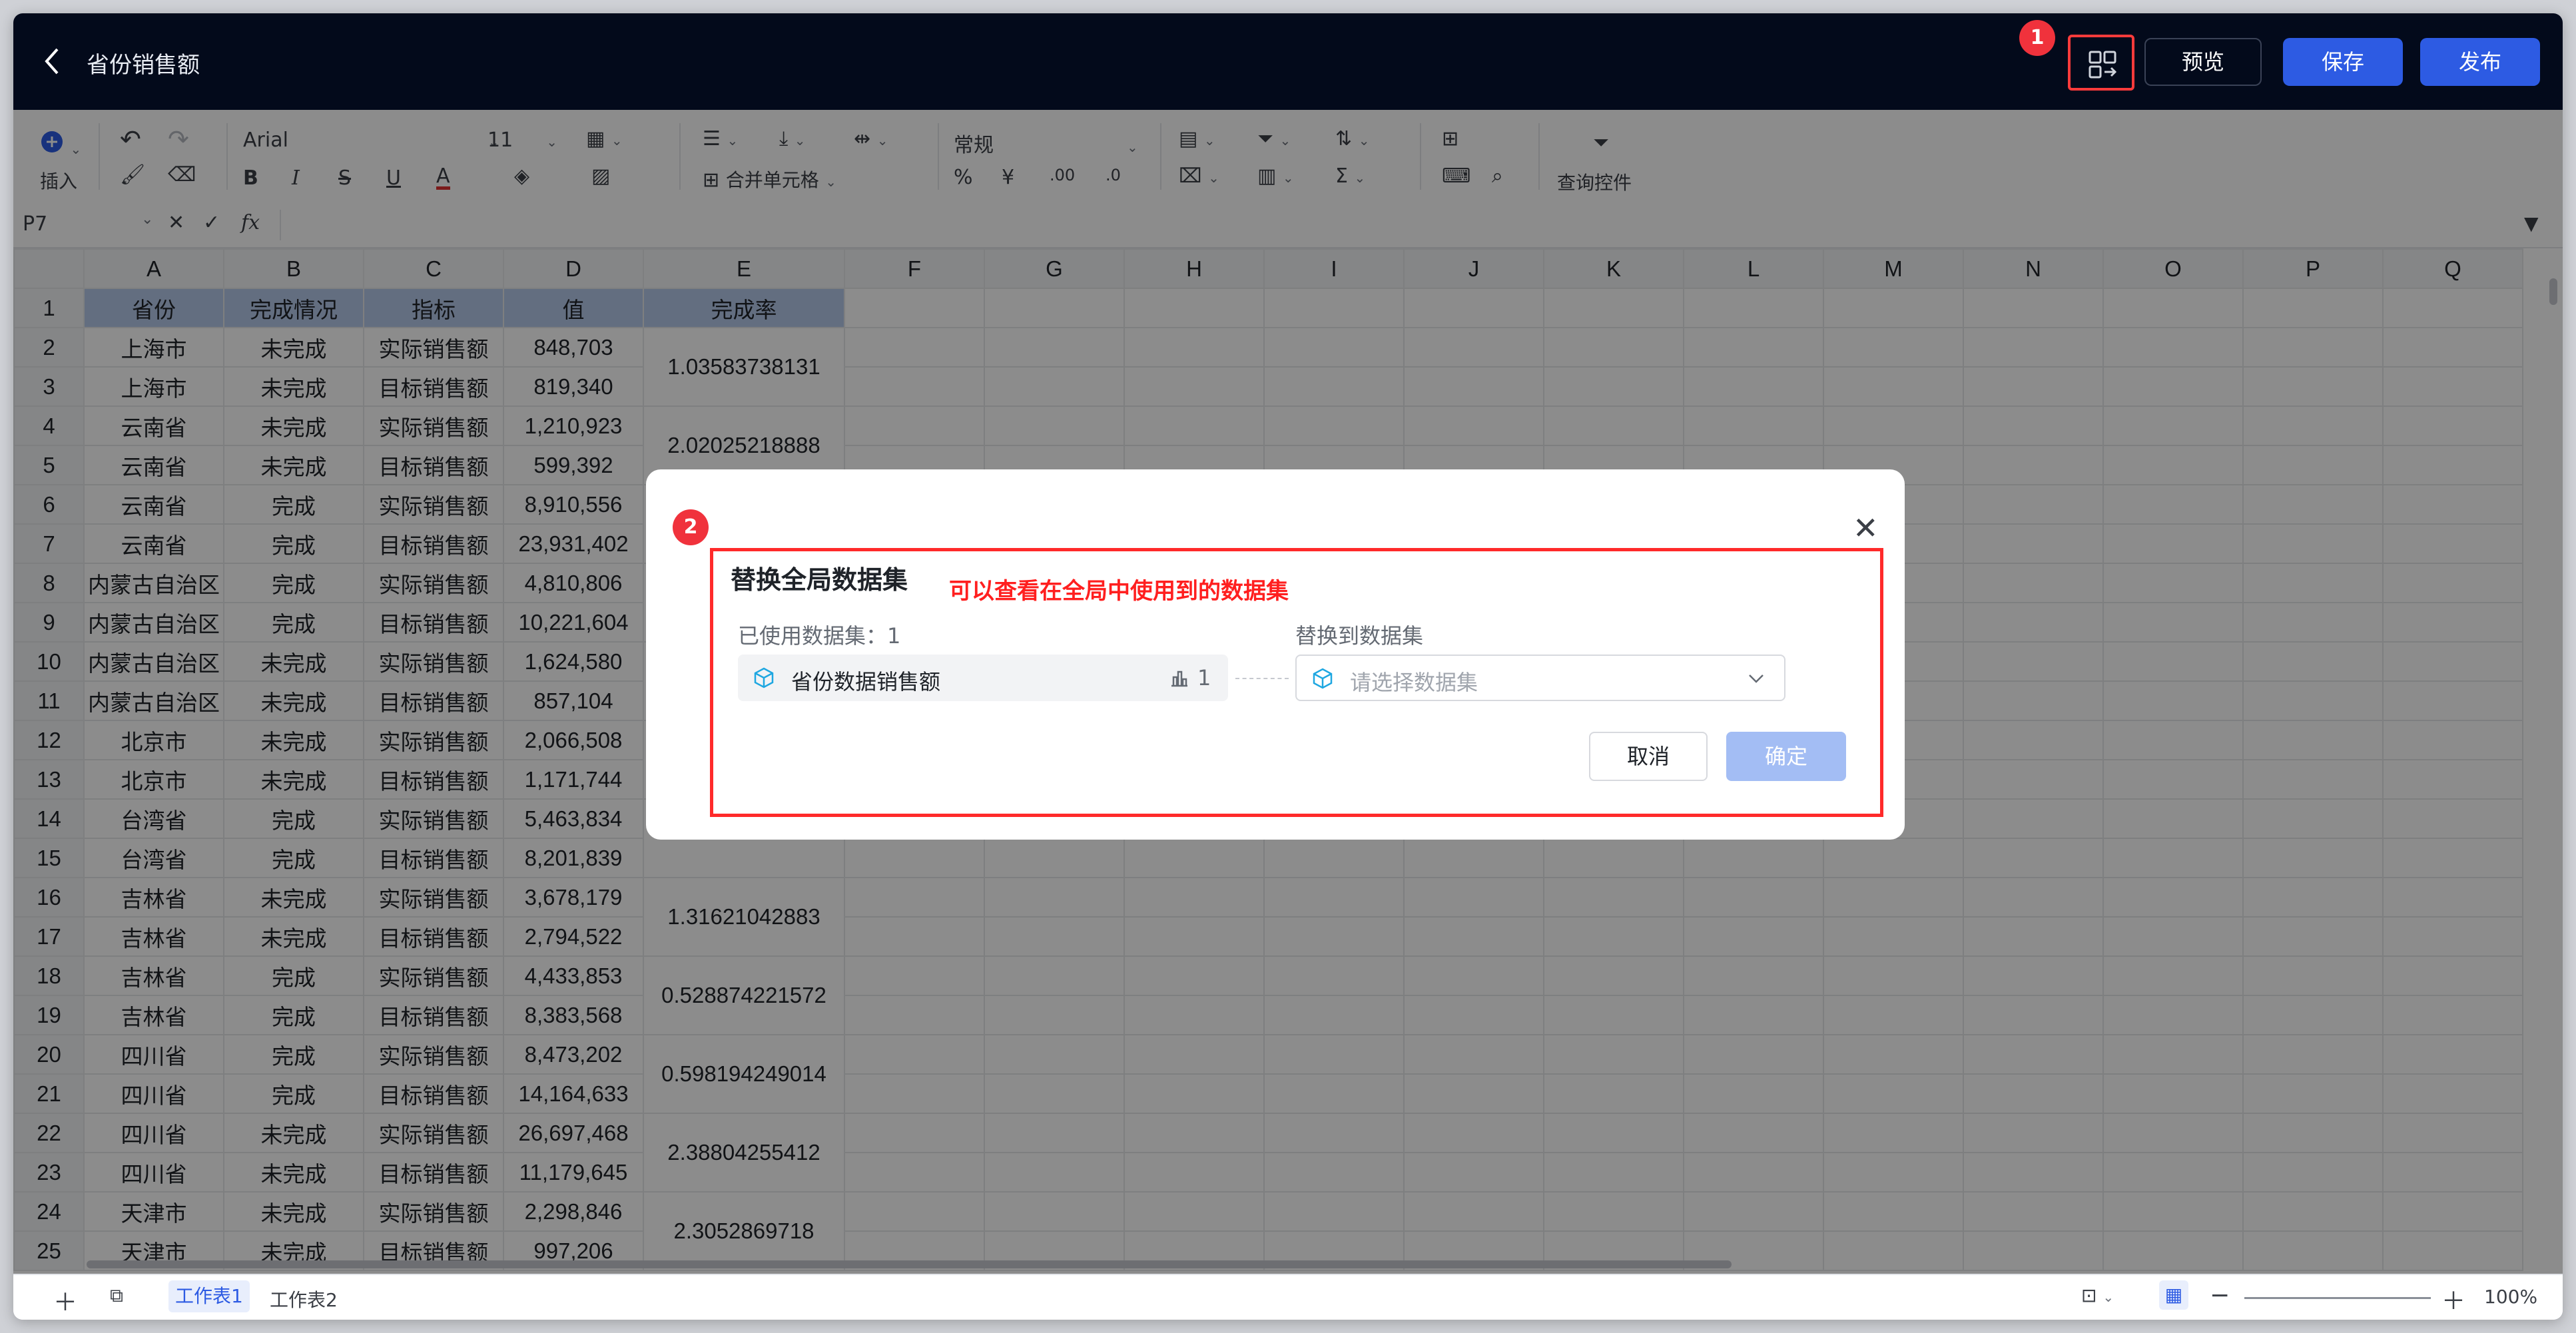  Describe the element at coordinates (819, 580) in the screenshot. I see `dialog-title: 替换全局数据集` at that location.